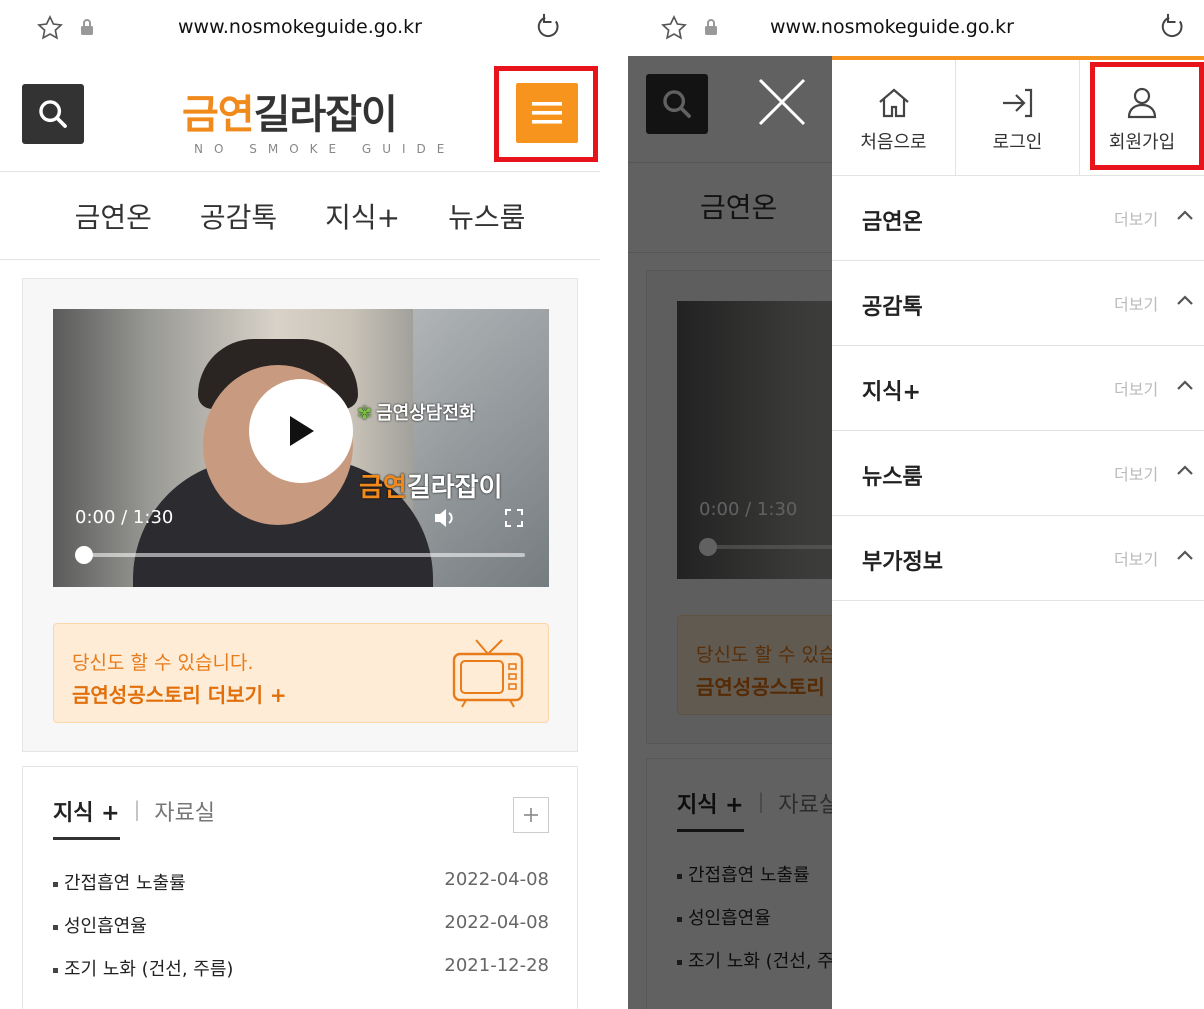 The height and width of the screenshot is (1009, 1204). I want to click on main-nav: 금연온 공감톡 지식+ 뉴스룸, so click(300, 216).